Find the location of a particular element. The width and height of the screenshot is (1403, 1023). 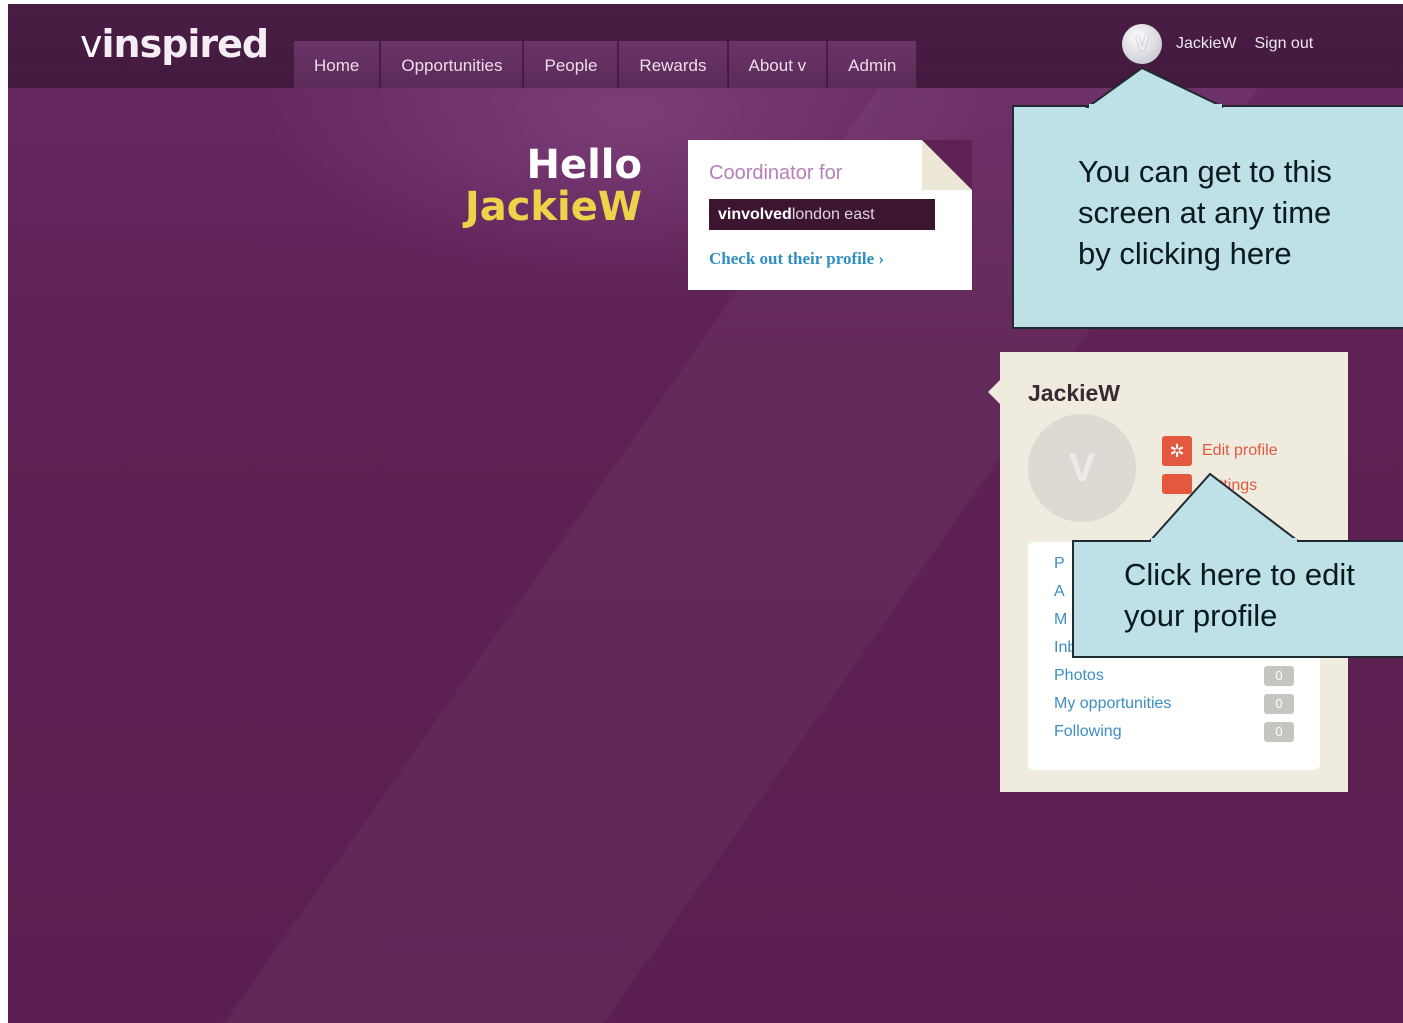

page-fold-corner is located at coordinates (947, 165).